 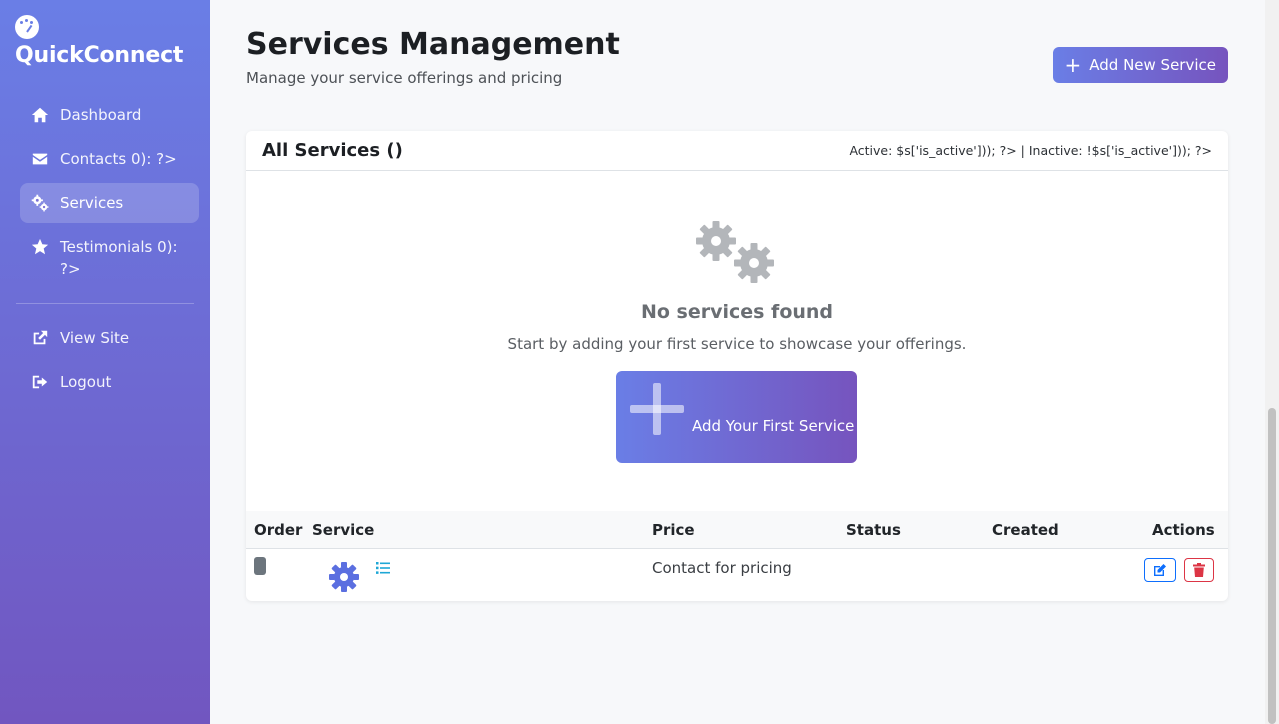 What do you see at coordinates (344, 577) in the screenshot?
I see `service-gear-icon` at bounding box center [344, 577].